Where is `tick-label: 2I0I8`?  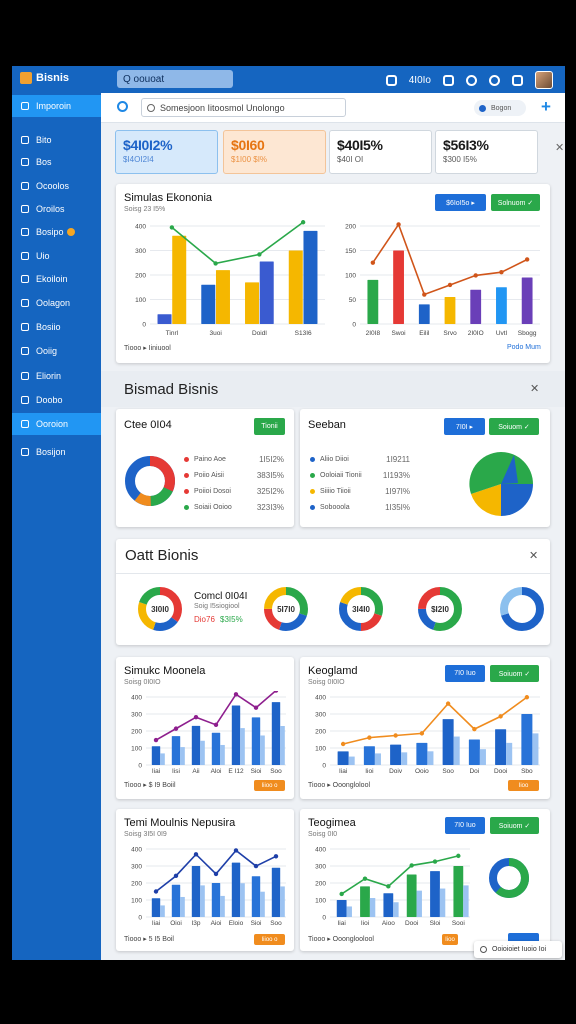
tick-label: 2I0I8 is located at coordinates (373, 333).